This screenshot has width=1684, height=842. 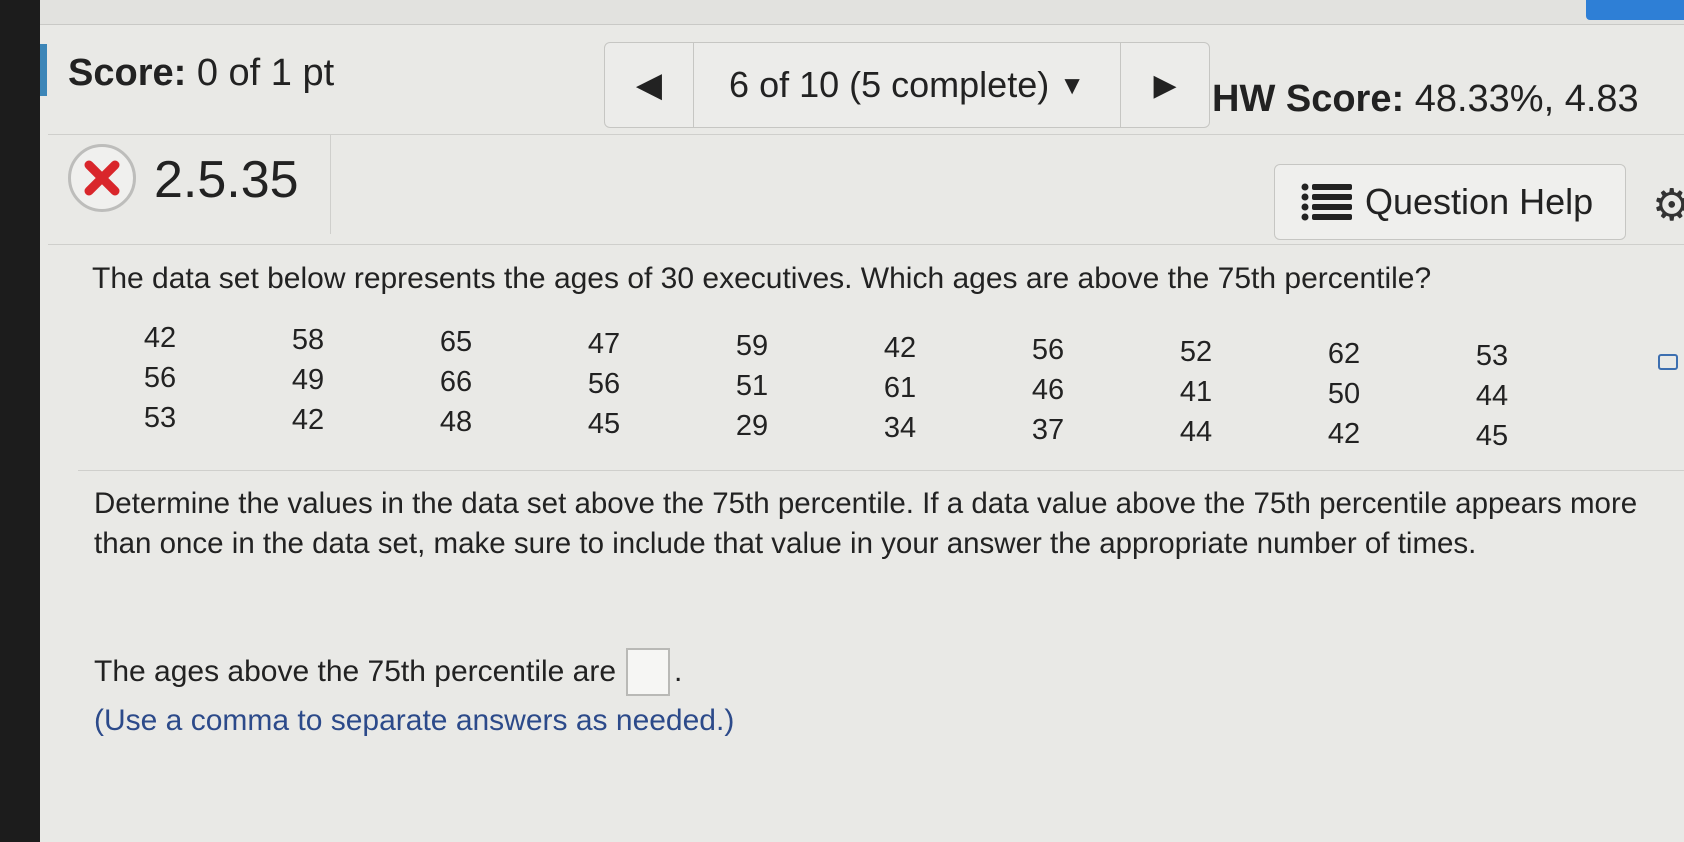 What do you see at coordinates (604, 344) in the screenshot?
I see `data-value: 47` at bounding box center [604, 344].